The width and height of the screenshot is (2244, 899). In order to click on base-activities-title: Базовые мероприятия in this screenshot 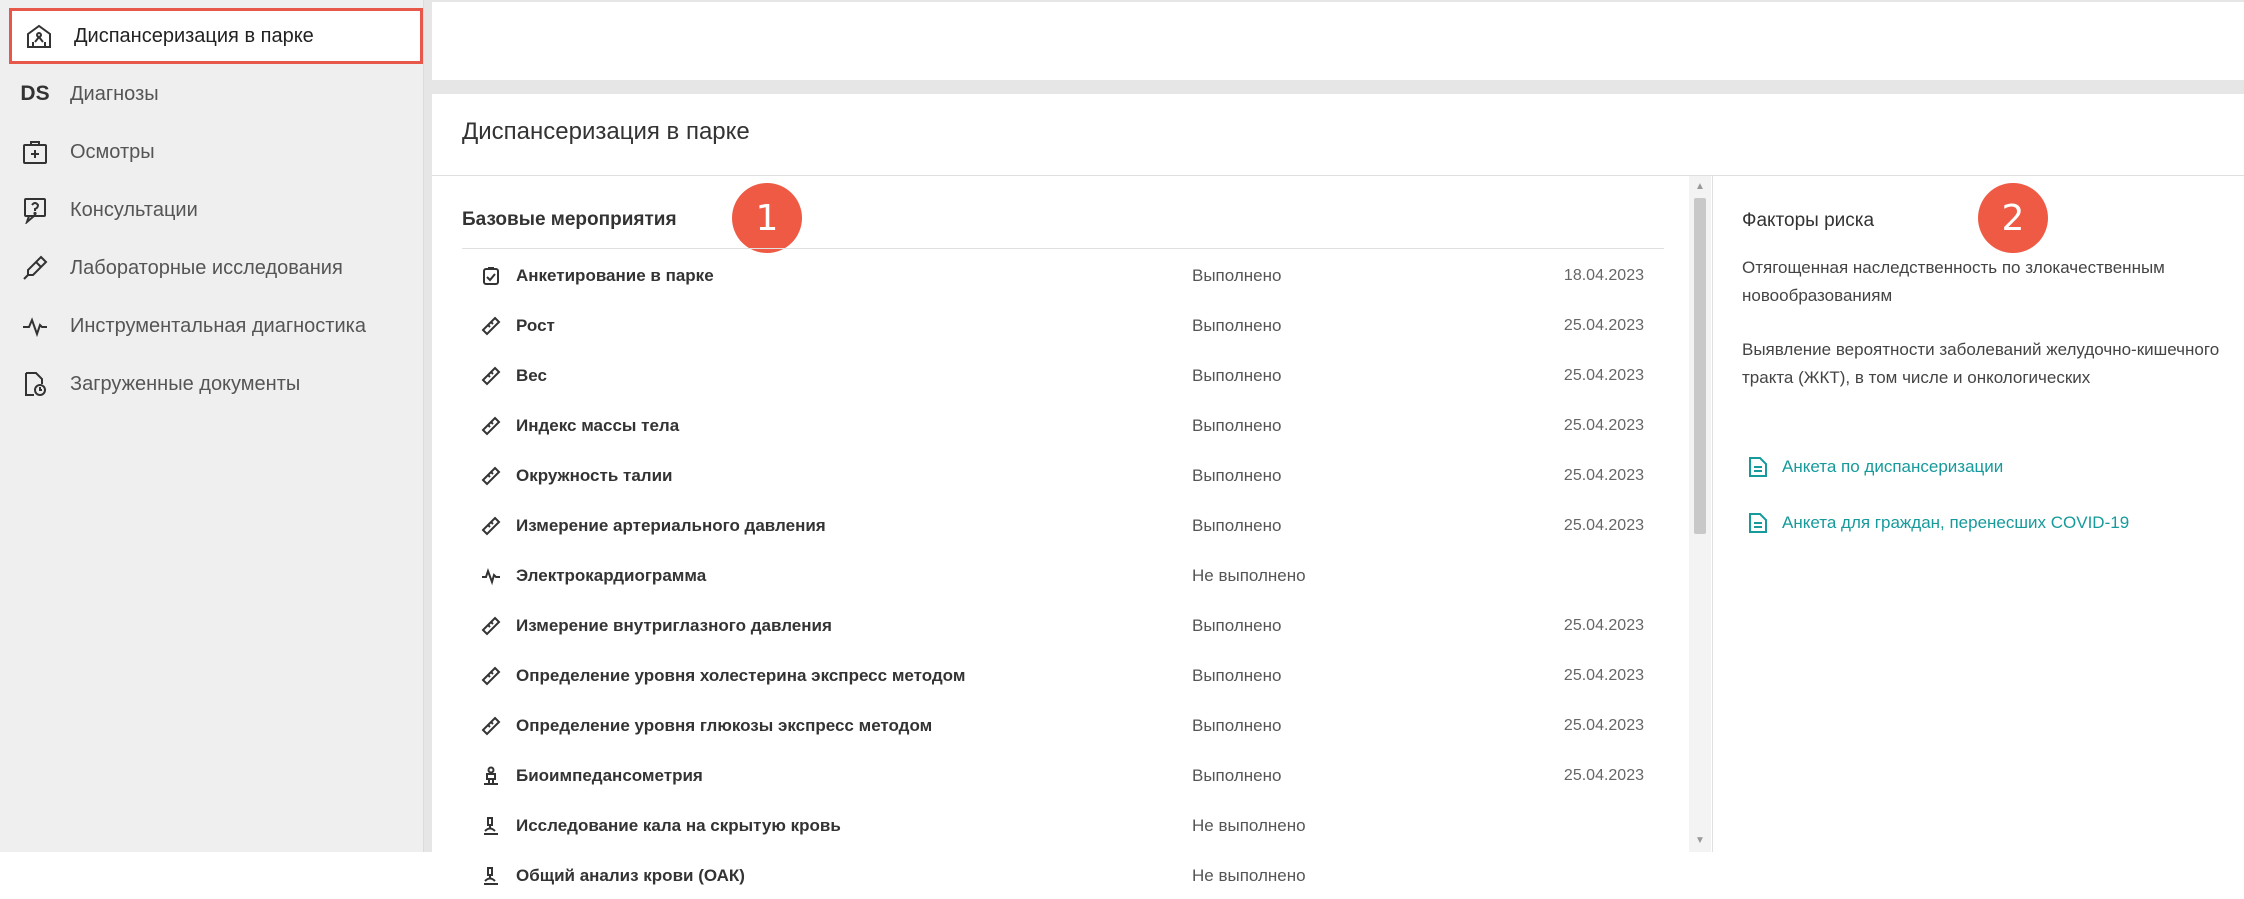, I will do `click(569, 219)`.